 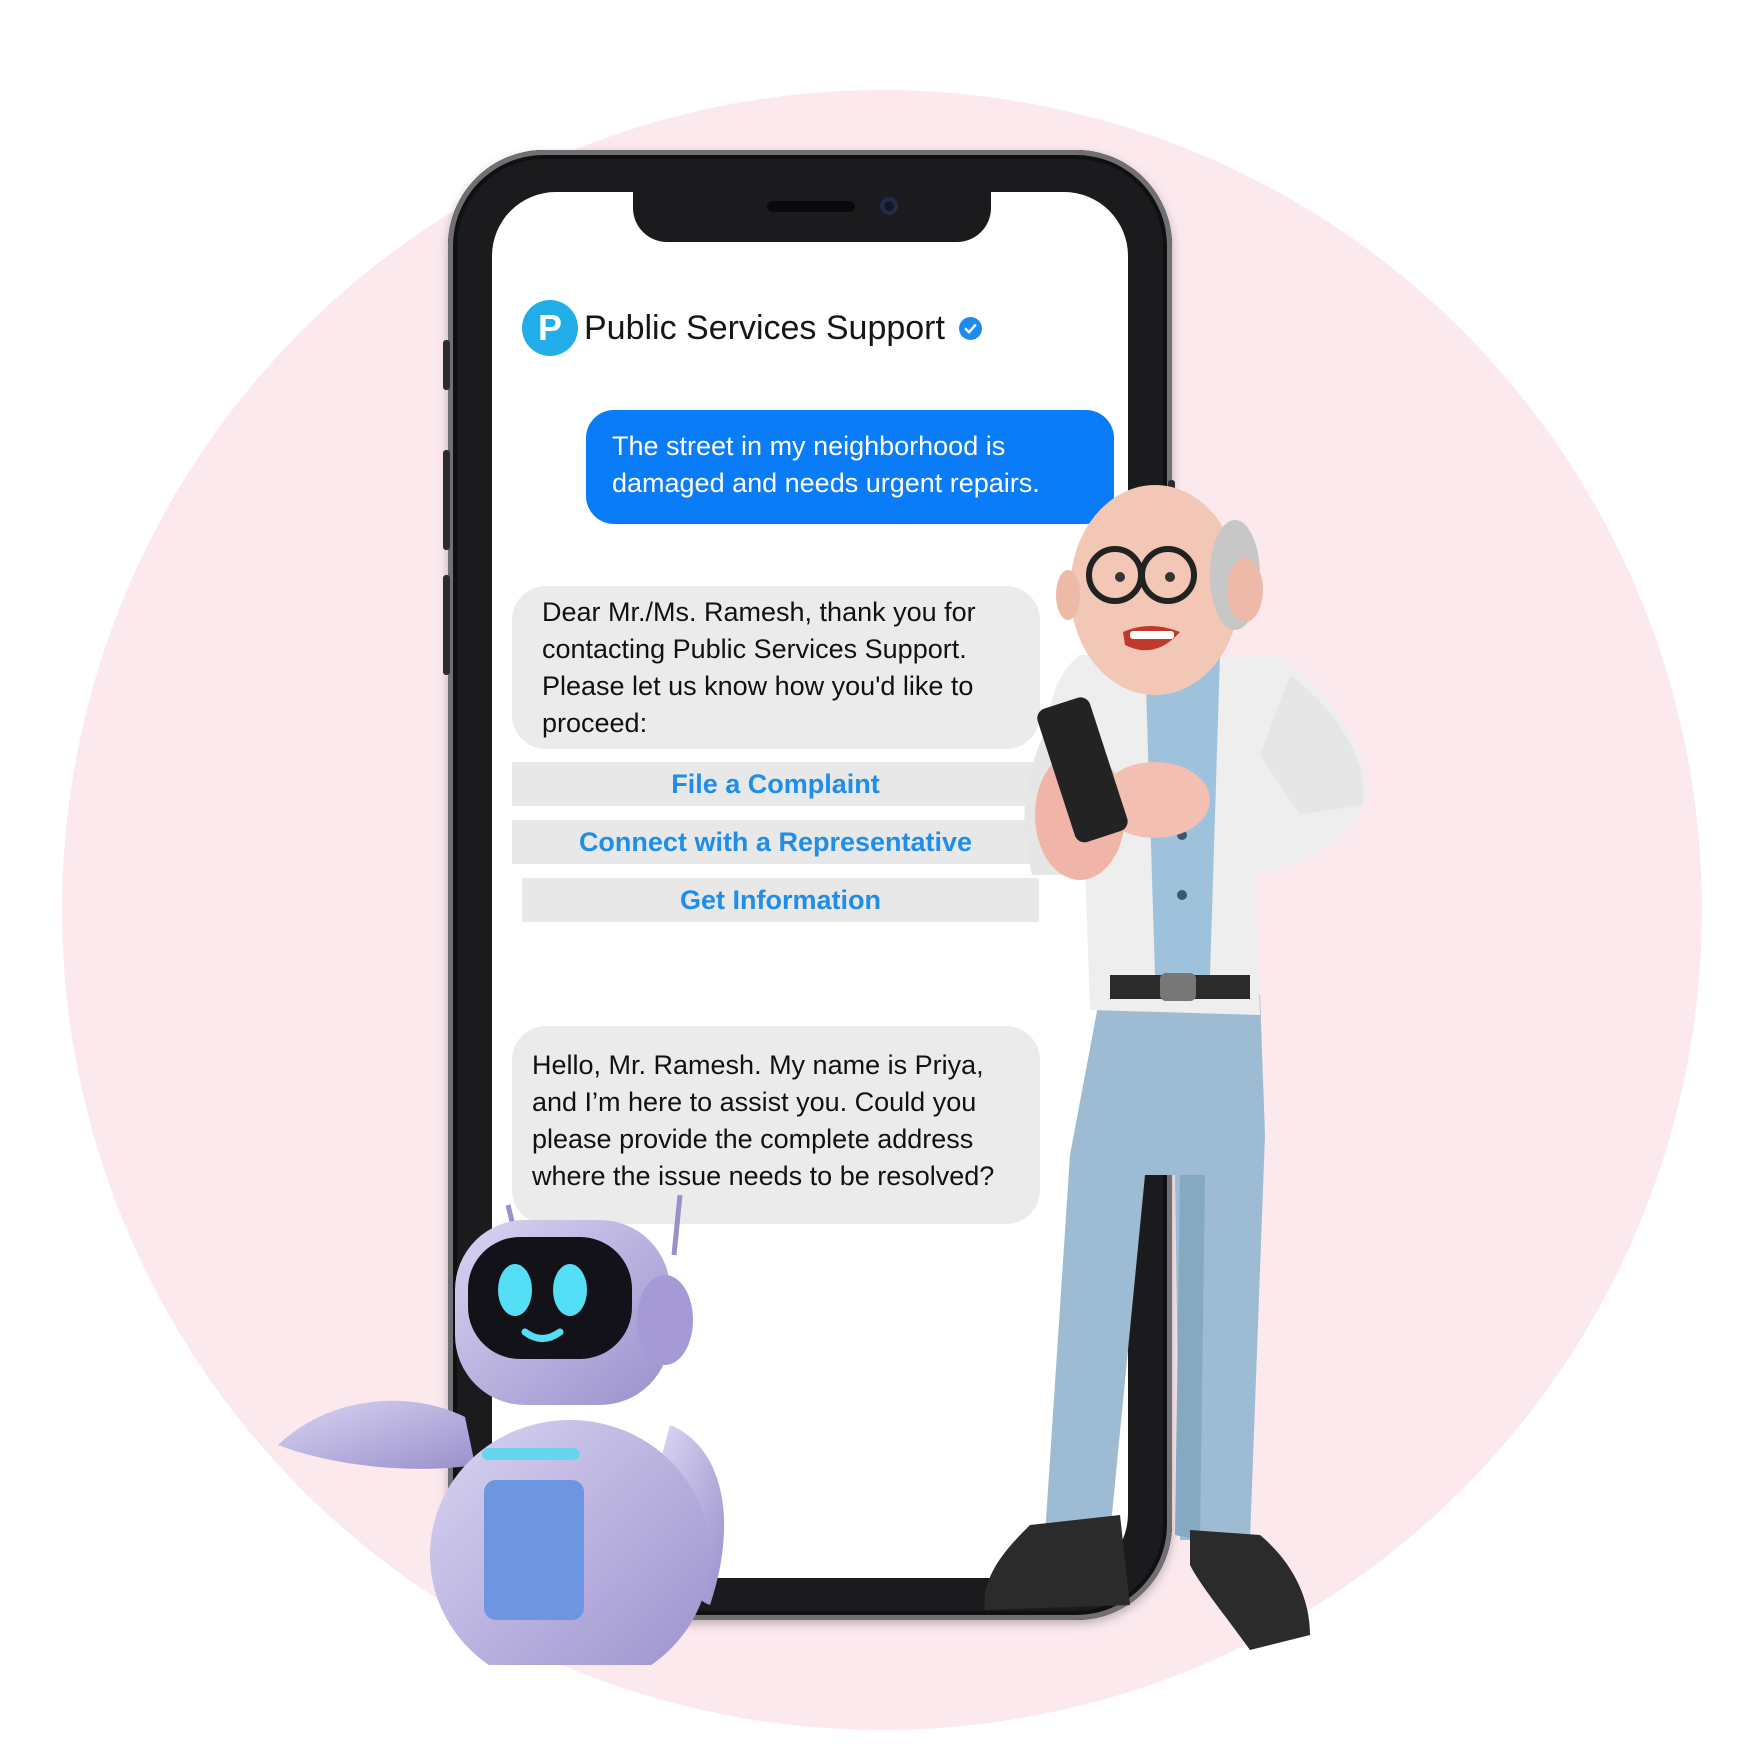 I want to click on brand-logo-icon: P, so click(x=550, y=328).